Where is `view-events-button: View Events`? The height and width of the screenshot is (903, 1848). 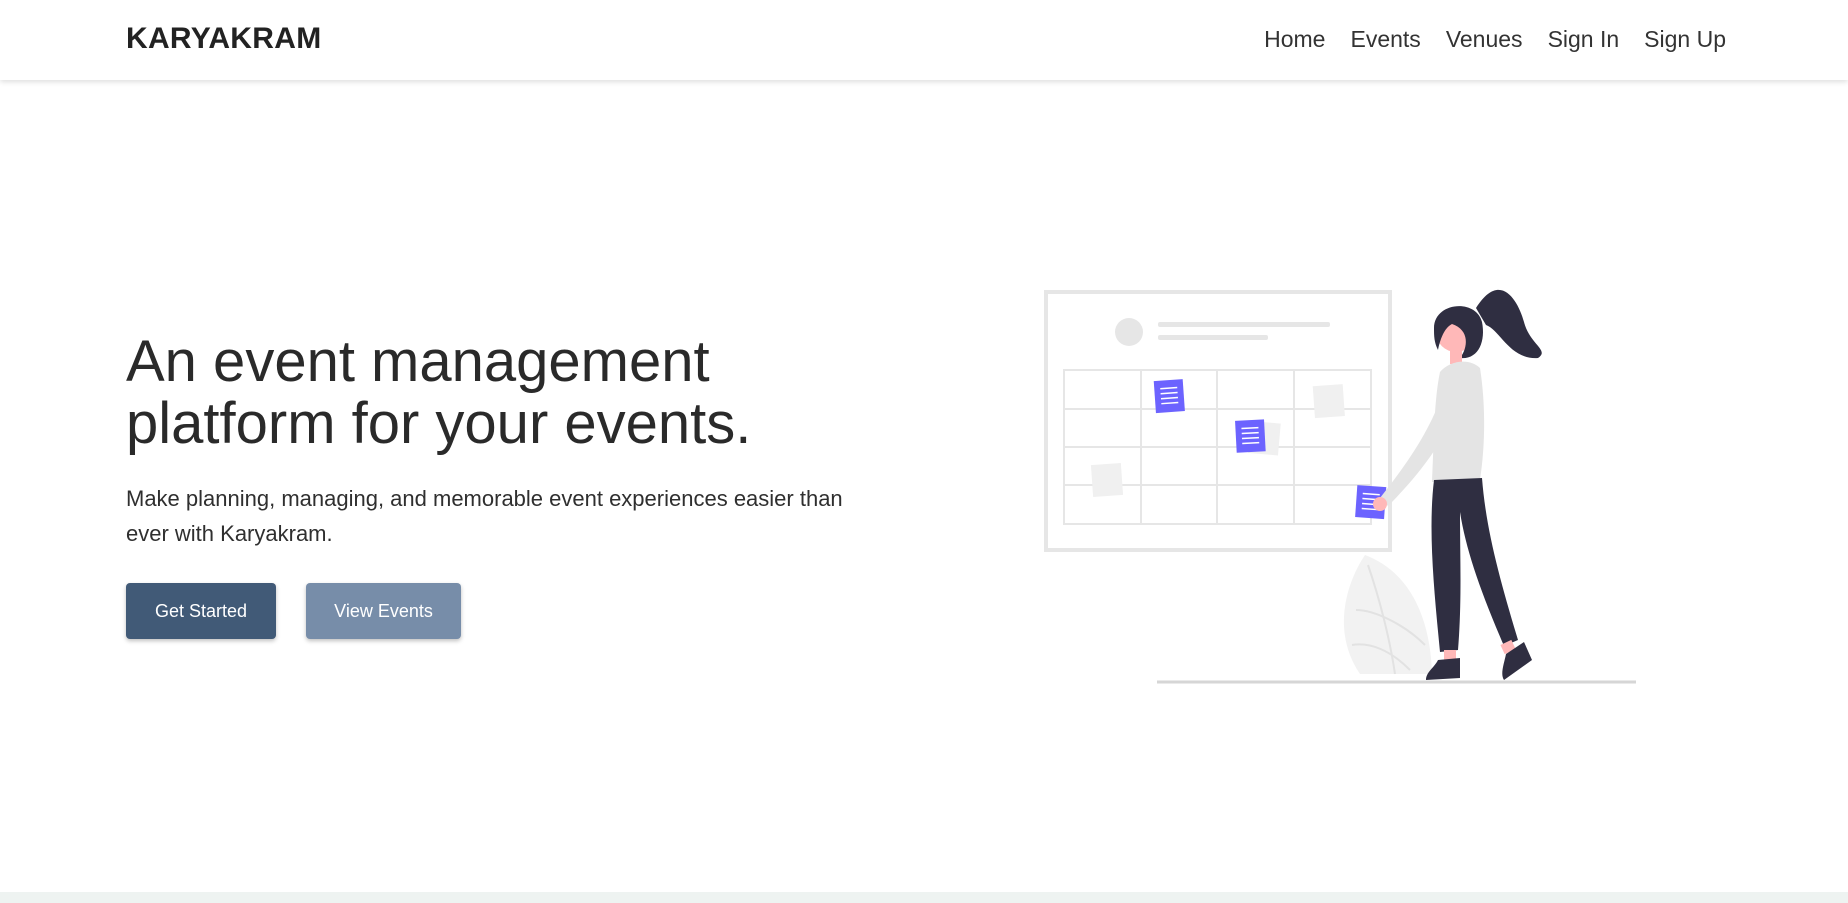 view-events-button: View Events is located at coordinates (383, 611).